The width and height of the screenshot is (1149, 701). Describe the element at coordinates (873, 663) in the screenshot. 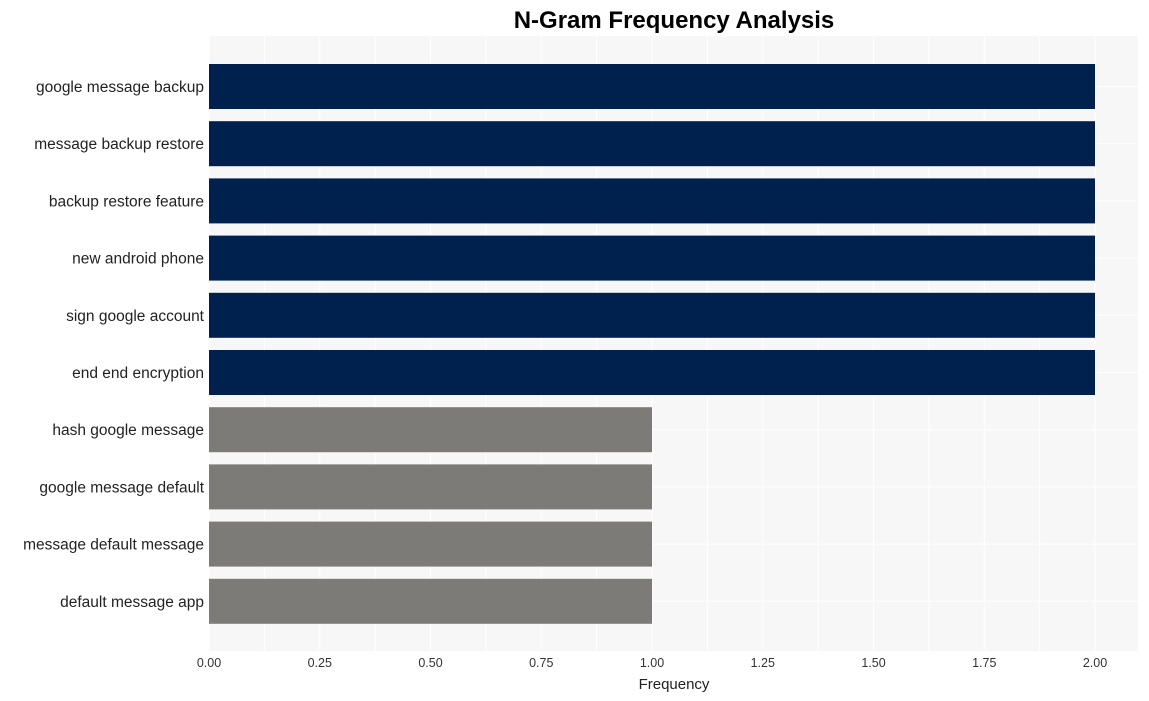

I see `x-tick-label: 1.50` at that location.